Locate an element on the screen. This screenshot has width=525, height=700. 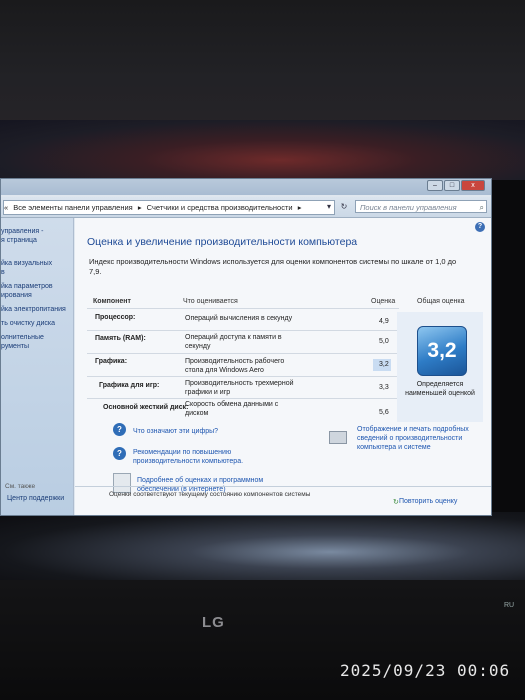
software-box-icon is located at coordinates (122, 483).